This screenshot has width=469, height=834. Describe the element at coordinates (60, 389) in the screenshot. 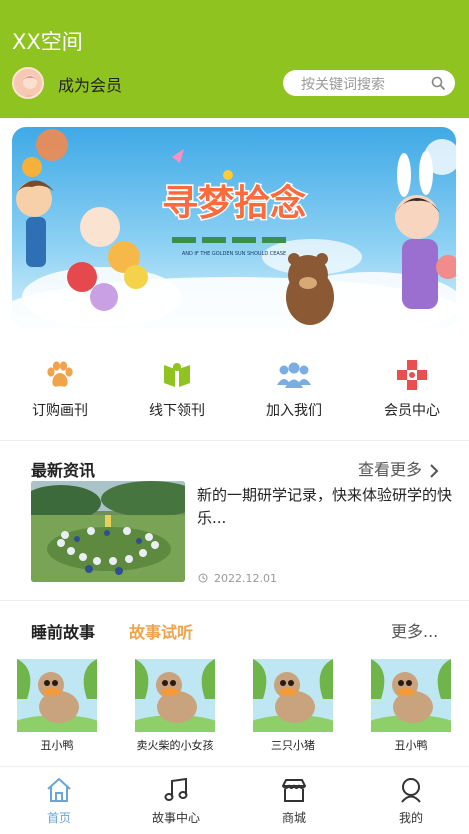

I see `nav-subscribe-magazine: 订购画刊` at that location.